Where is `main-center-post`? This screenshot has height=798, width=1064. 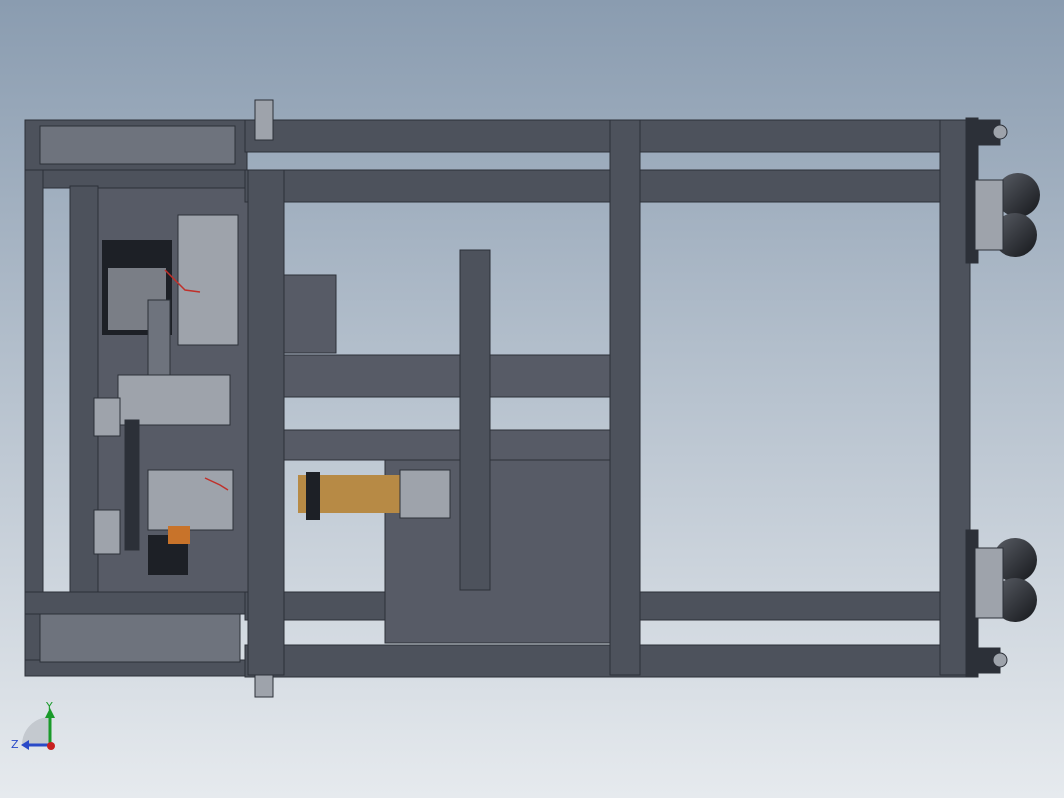 main-center-post is located at coordinates (625, 397).